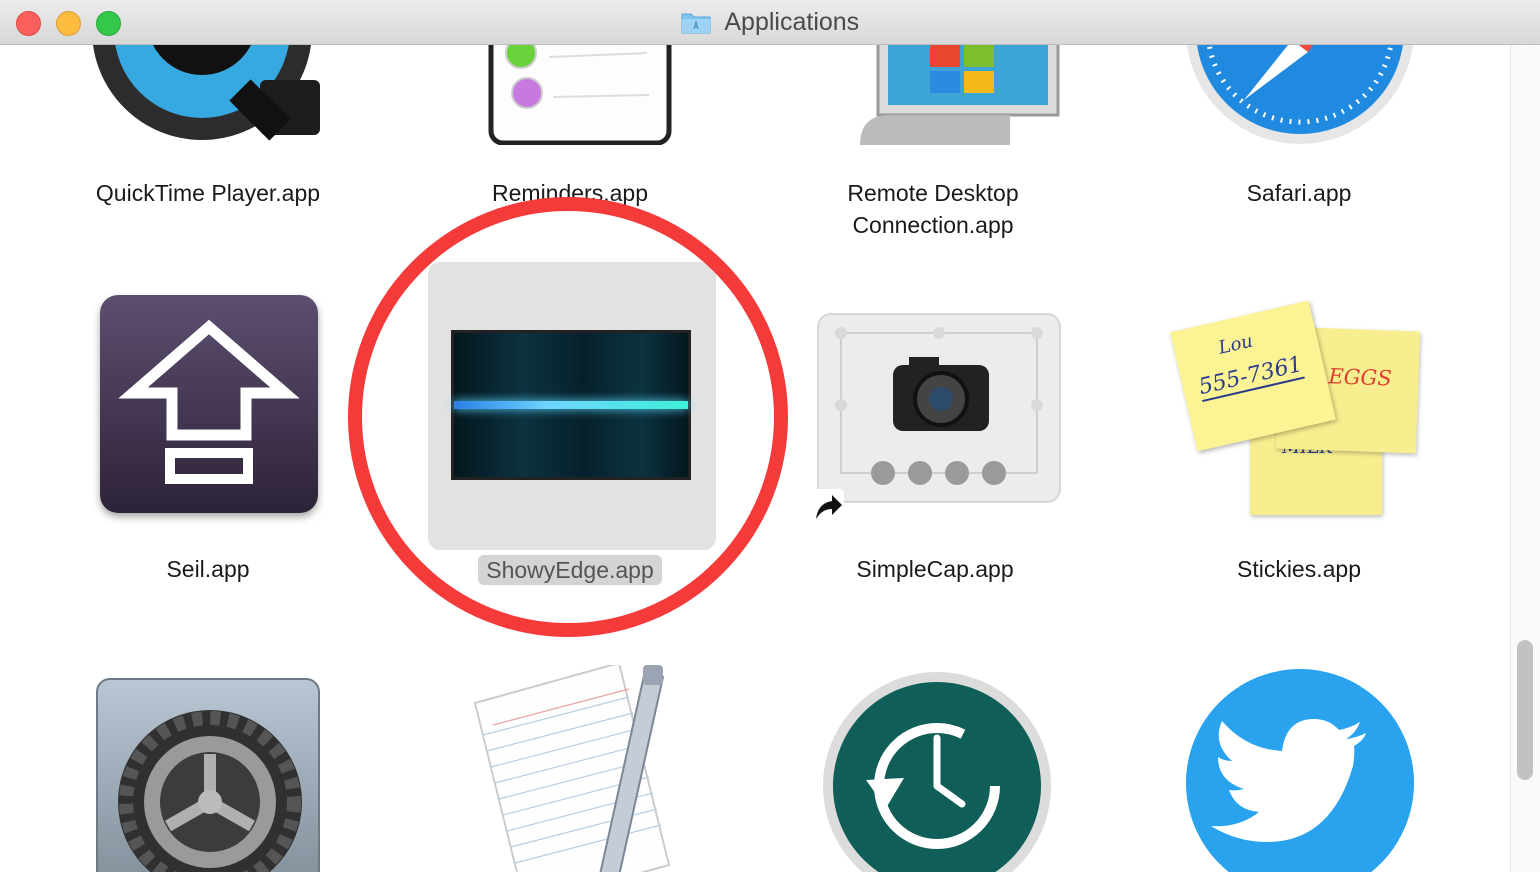 This screenshot has height=872, width=1540. What do you see at coordinates (580, 95) in the screenshot?
I see `reminders-icon` at bounding box center [580, 95].